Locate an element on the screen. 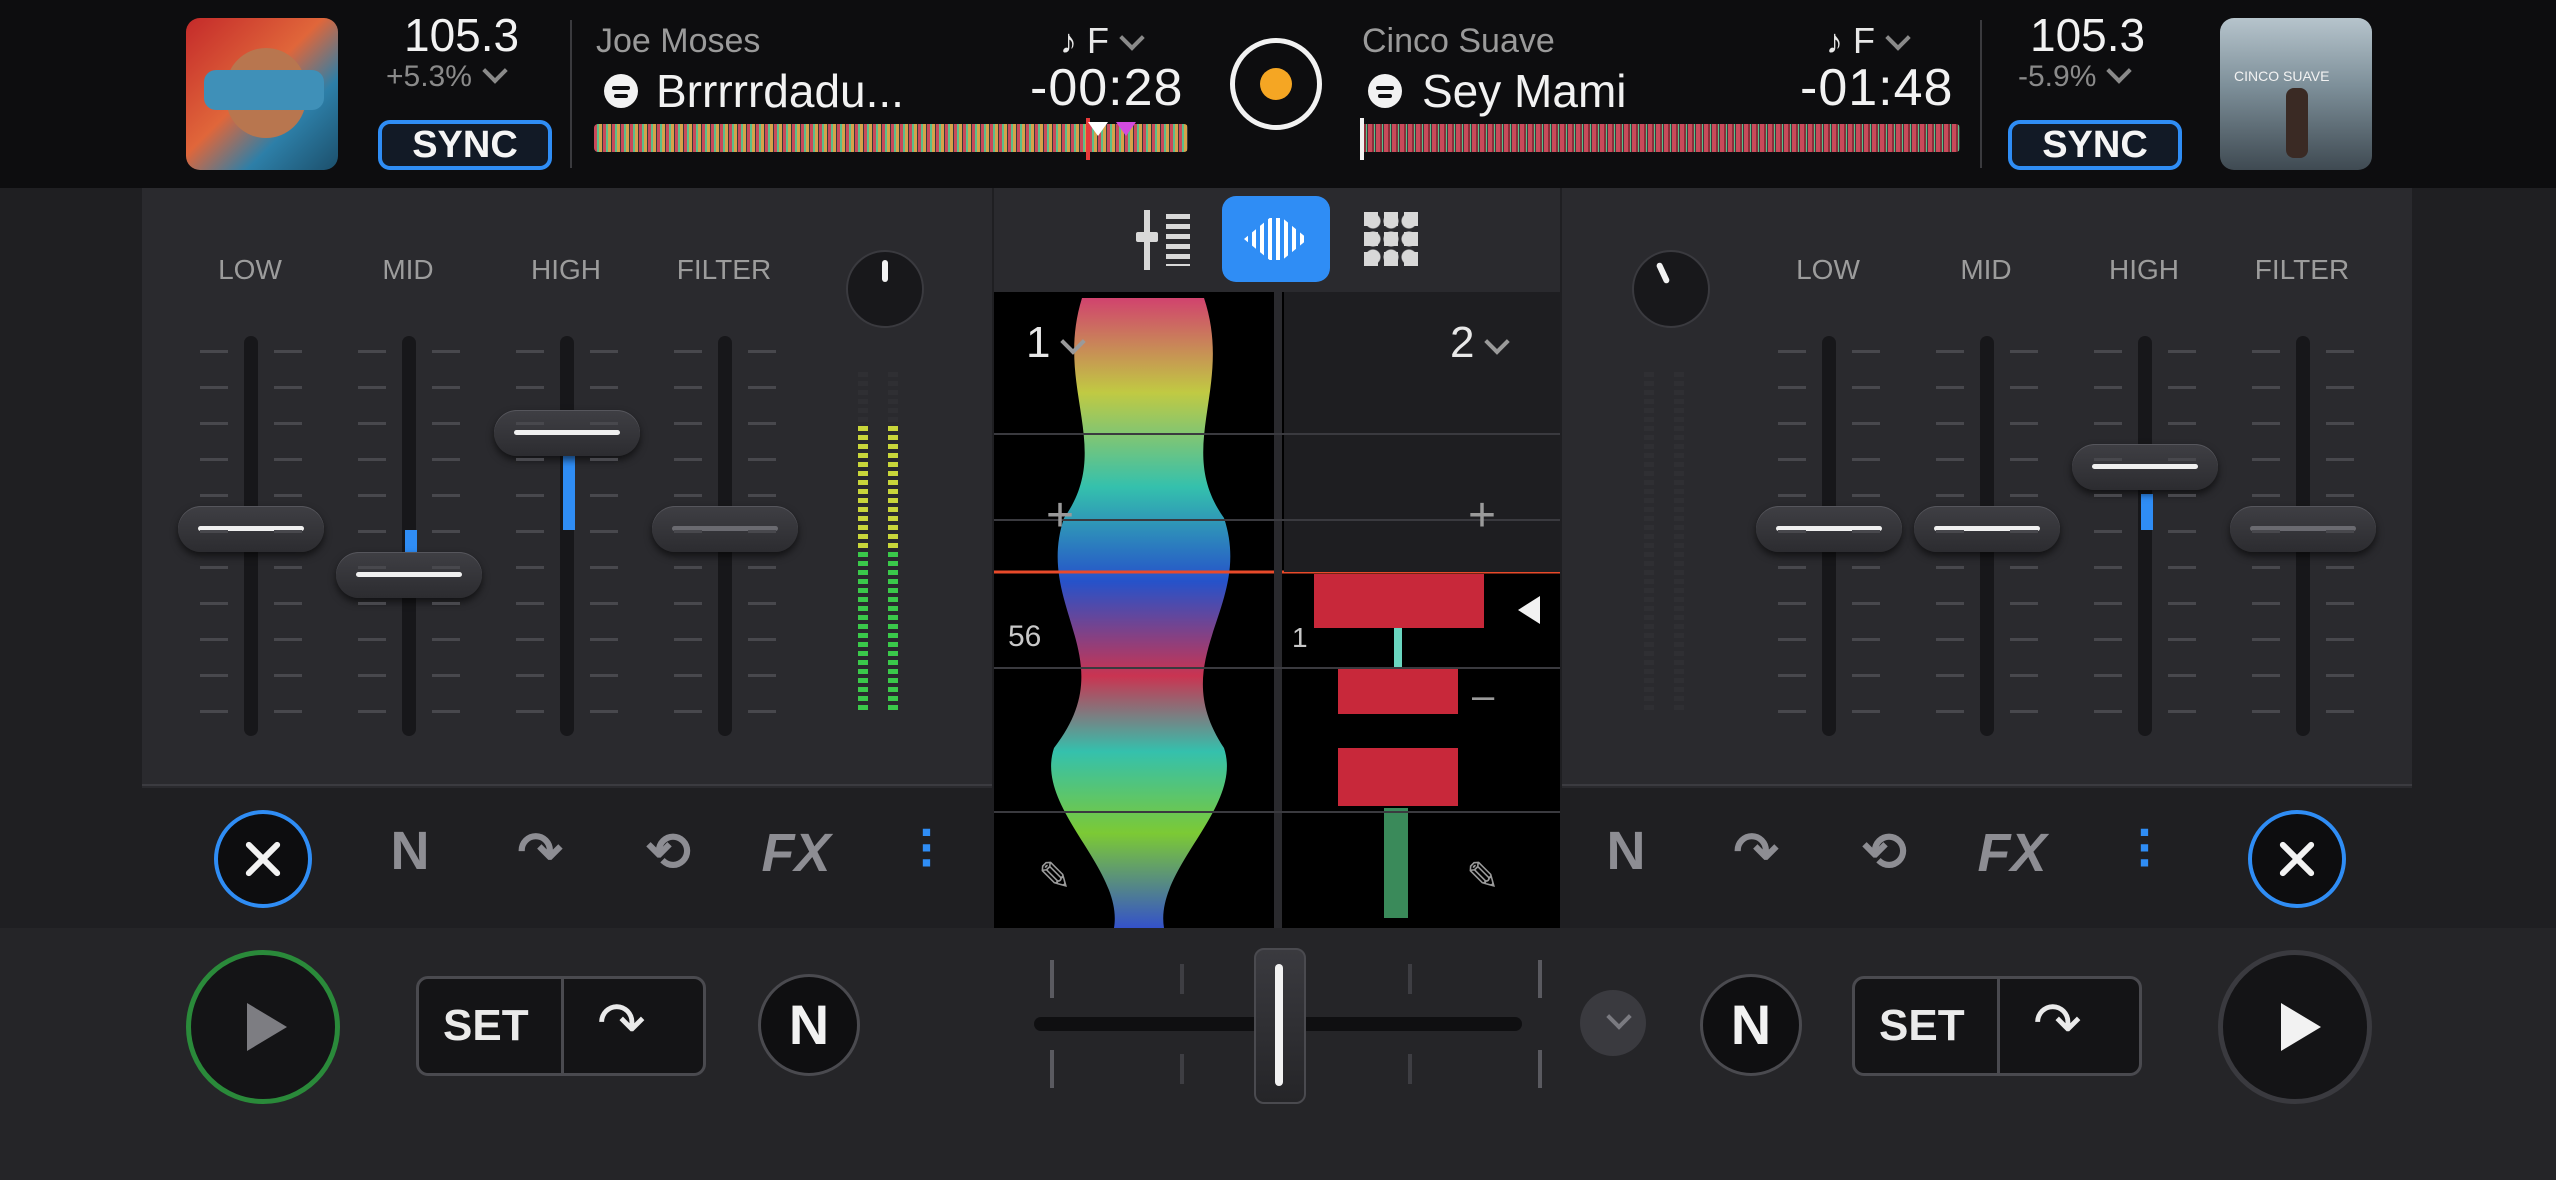  tab-mixer is located at coordinates (1164, 240).